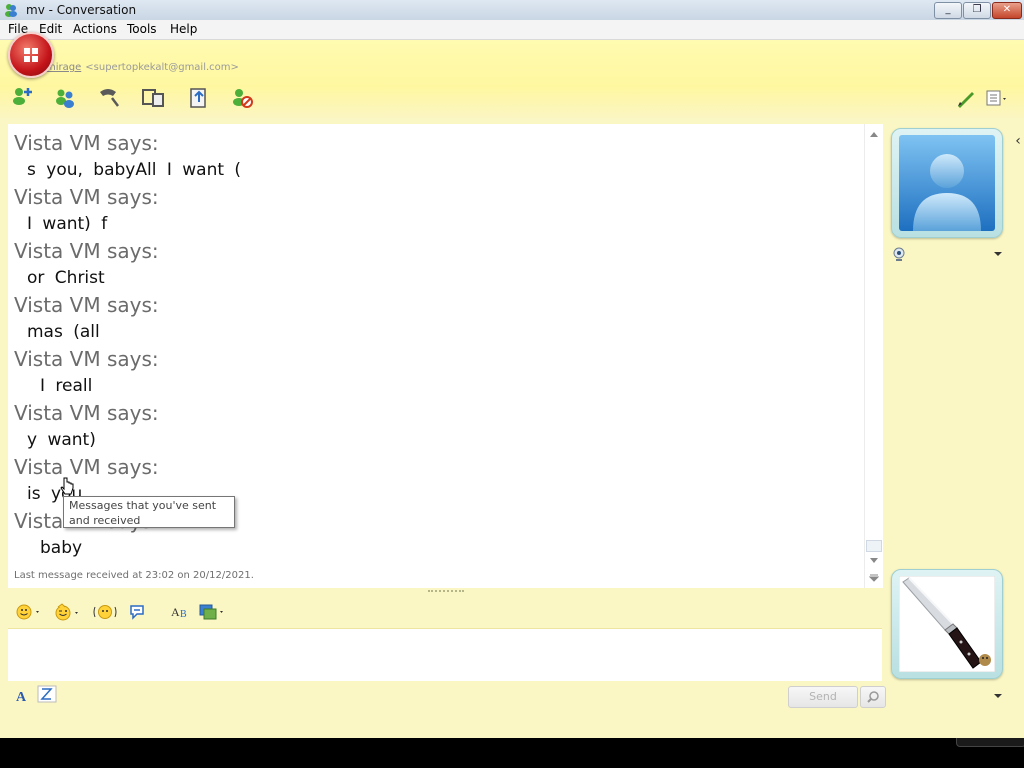 Image resolution: width=1024 pixels, height=768 pixels. I want to click on menu-tools: Tools, so click(142, 29).